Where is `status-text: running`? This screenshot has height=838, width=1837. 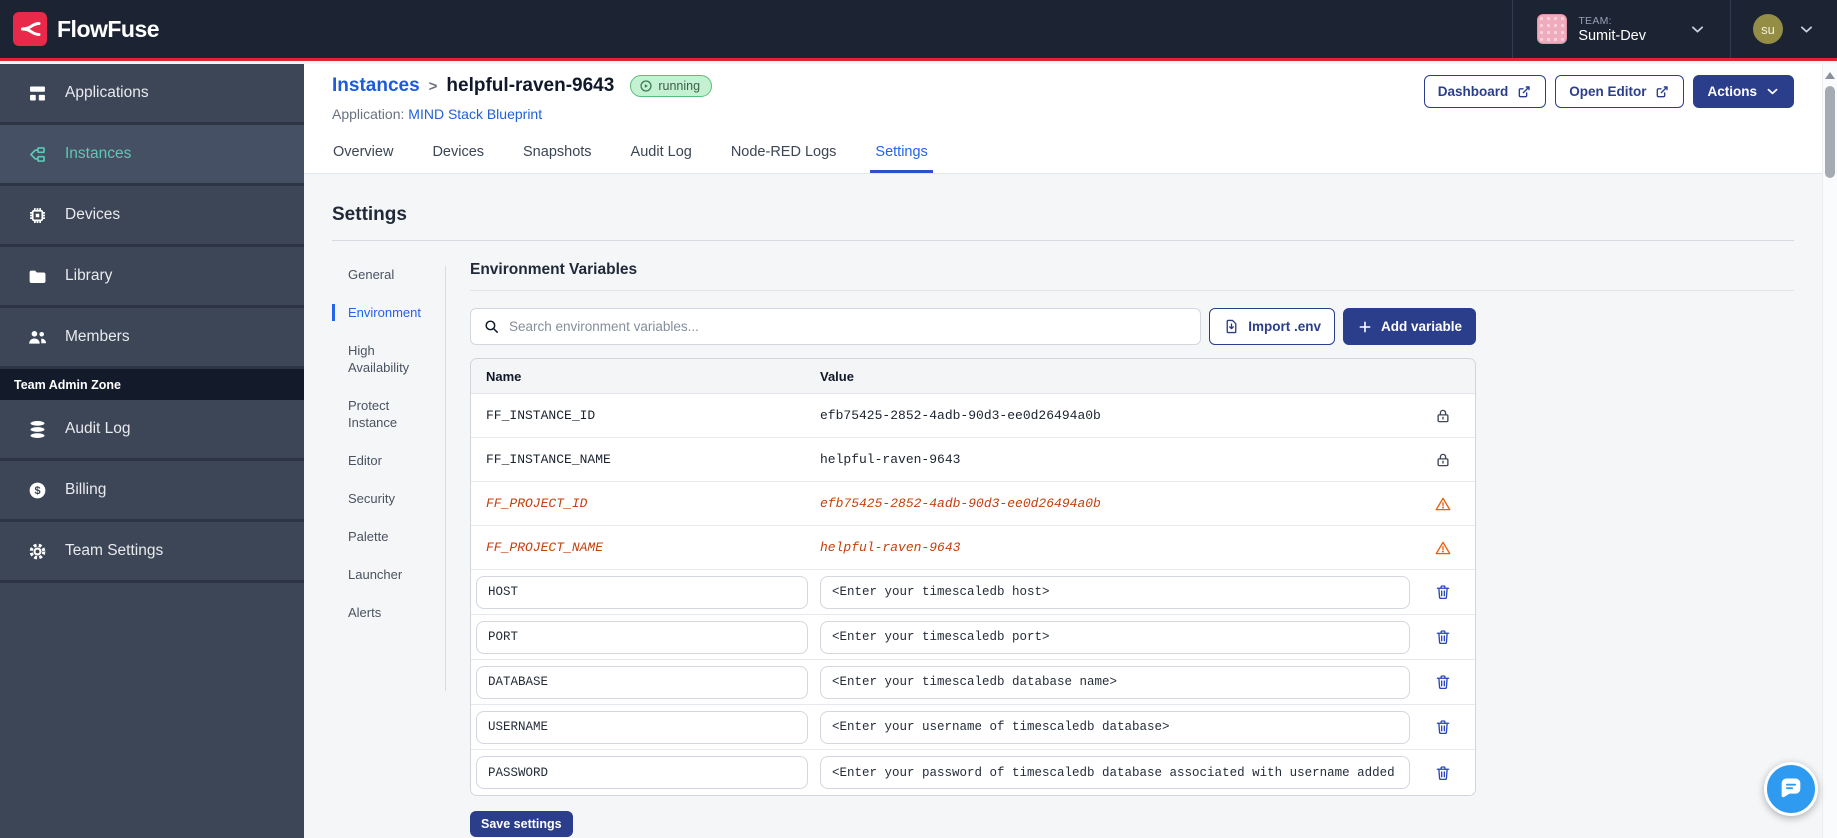
status-text: running is located at coordinates (679, 86).